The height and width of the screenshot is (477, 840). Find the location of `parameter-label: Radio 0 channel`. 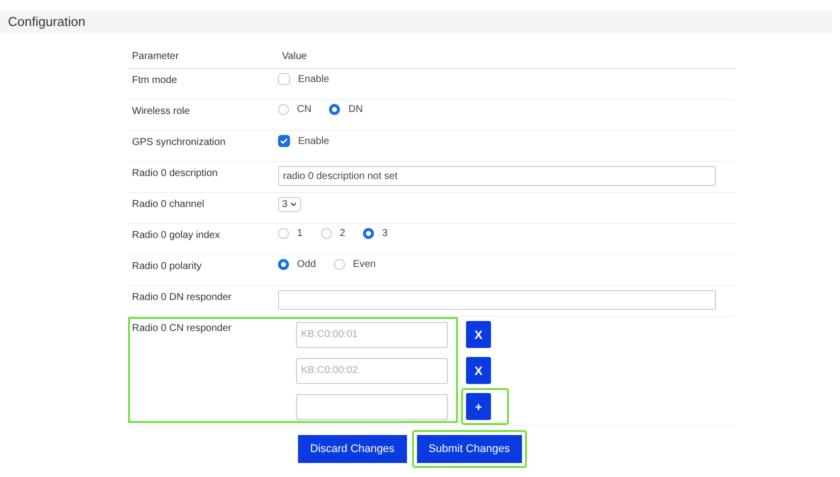

parameter-label: Radio 0 channel is located at coordinates (168, 205).